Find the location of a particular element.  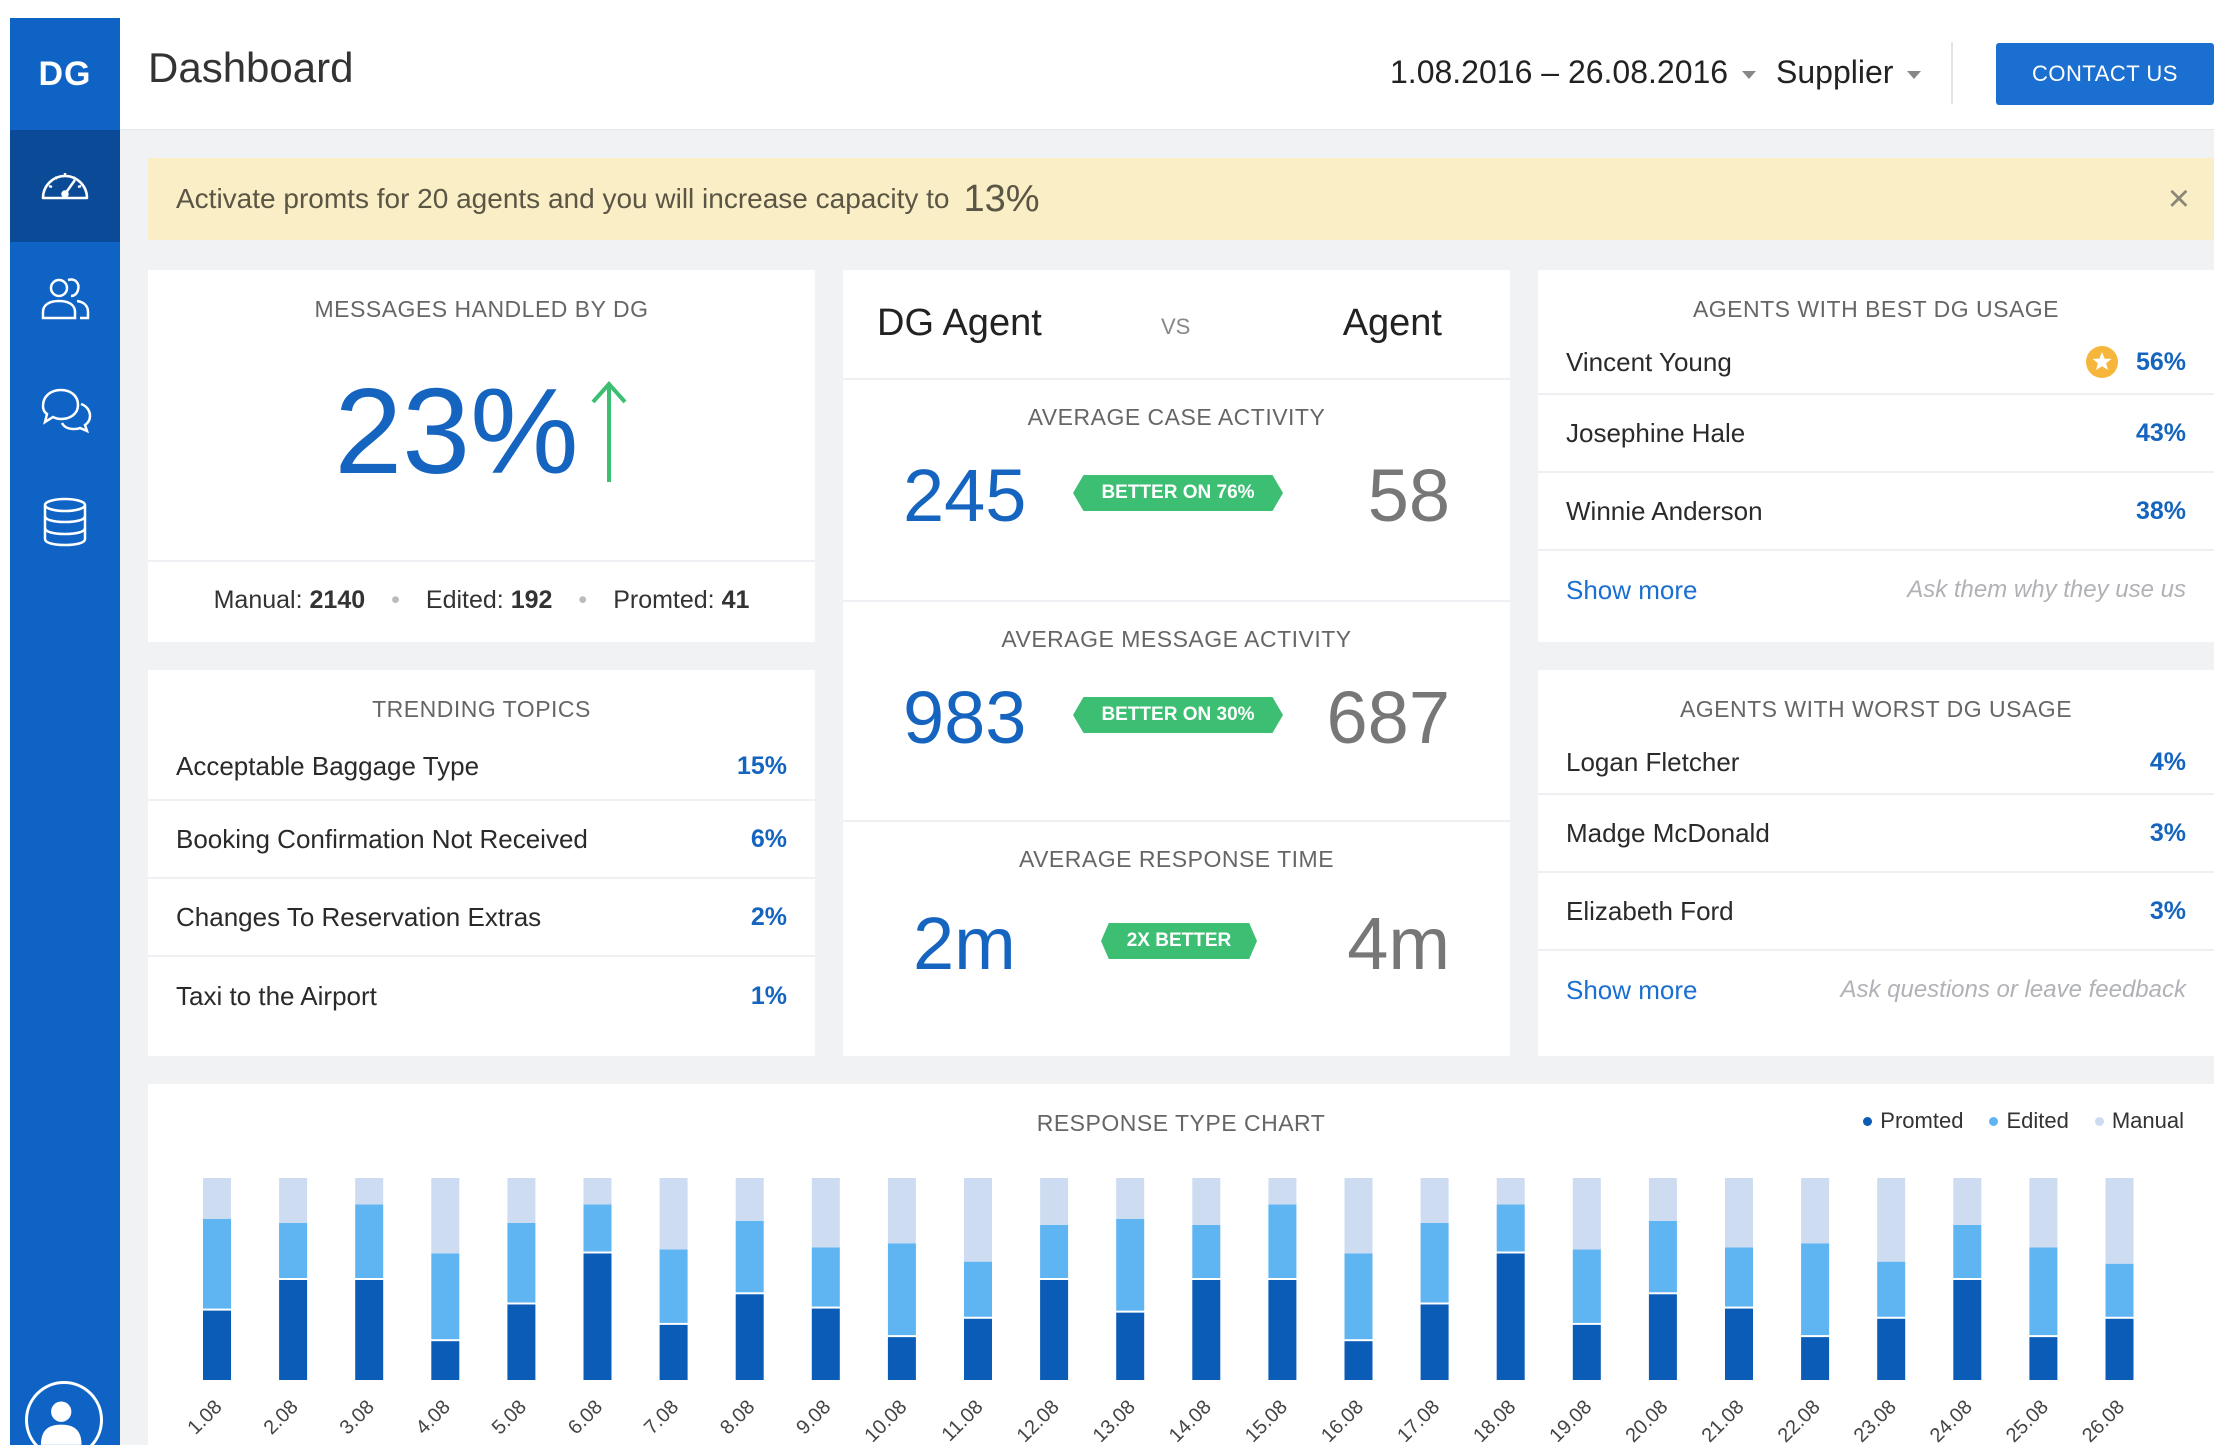

card-title: AGENTS WITH BEST DG USAGE is located at coordinates (1876, 309).